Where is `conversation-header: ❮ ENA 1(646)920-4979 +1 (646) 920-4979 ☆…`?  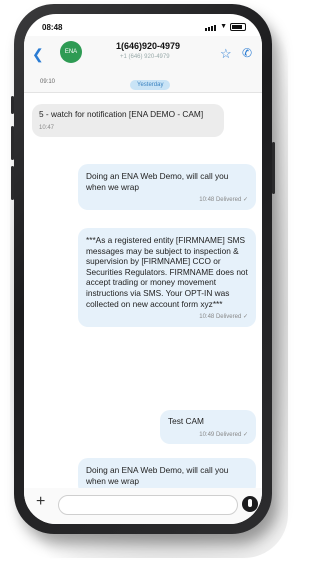
conversation-header: ❮ ENA 1(646)920-4979 +1 (646) 920-4979 ☆… is located at coordinates (143, 64).